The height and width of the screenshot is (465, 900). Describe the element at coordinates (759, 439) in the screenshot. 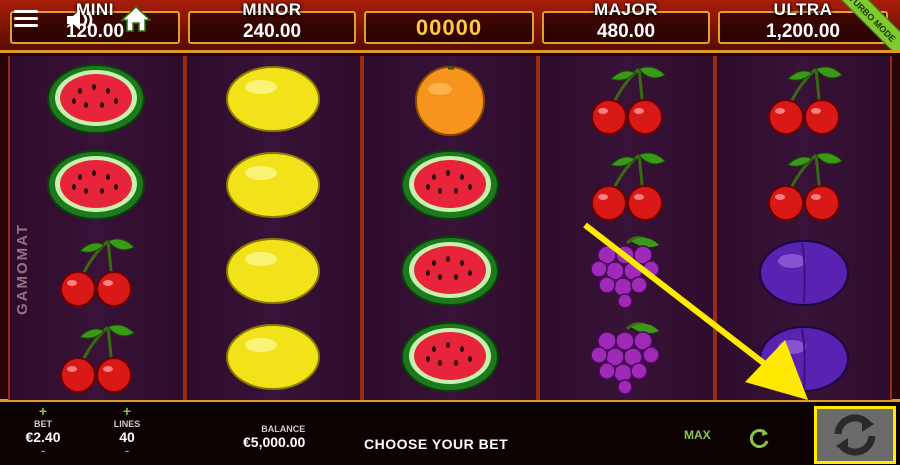

I see `autoplay-icon` at that location.